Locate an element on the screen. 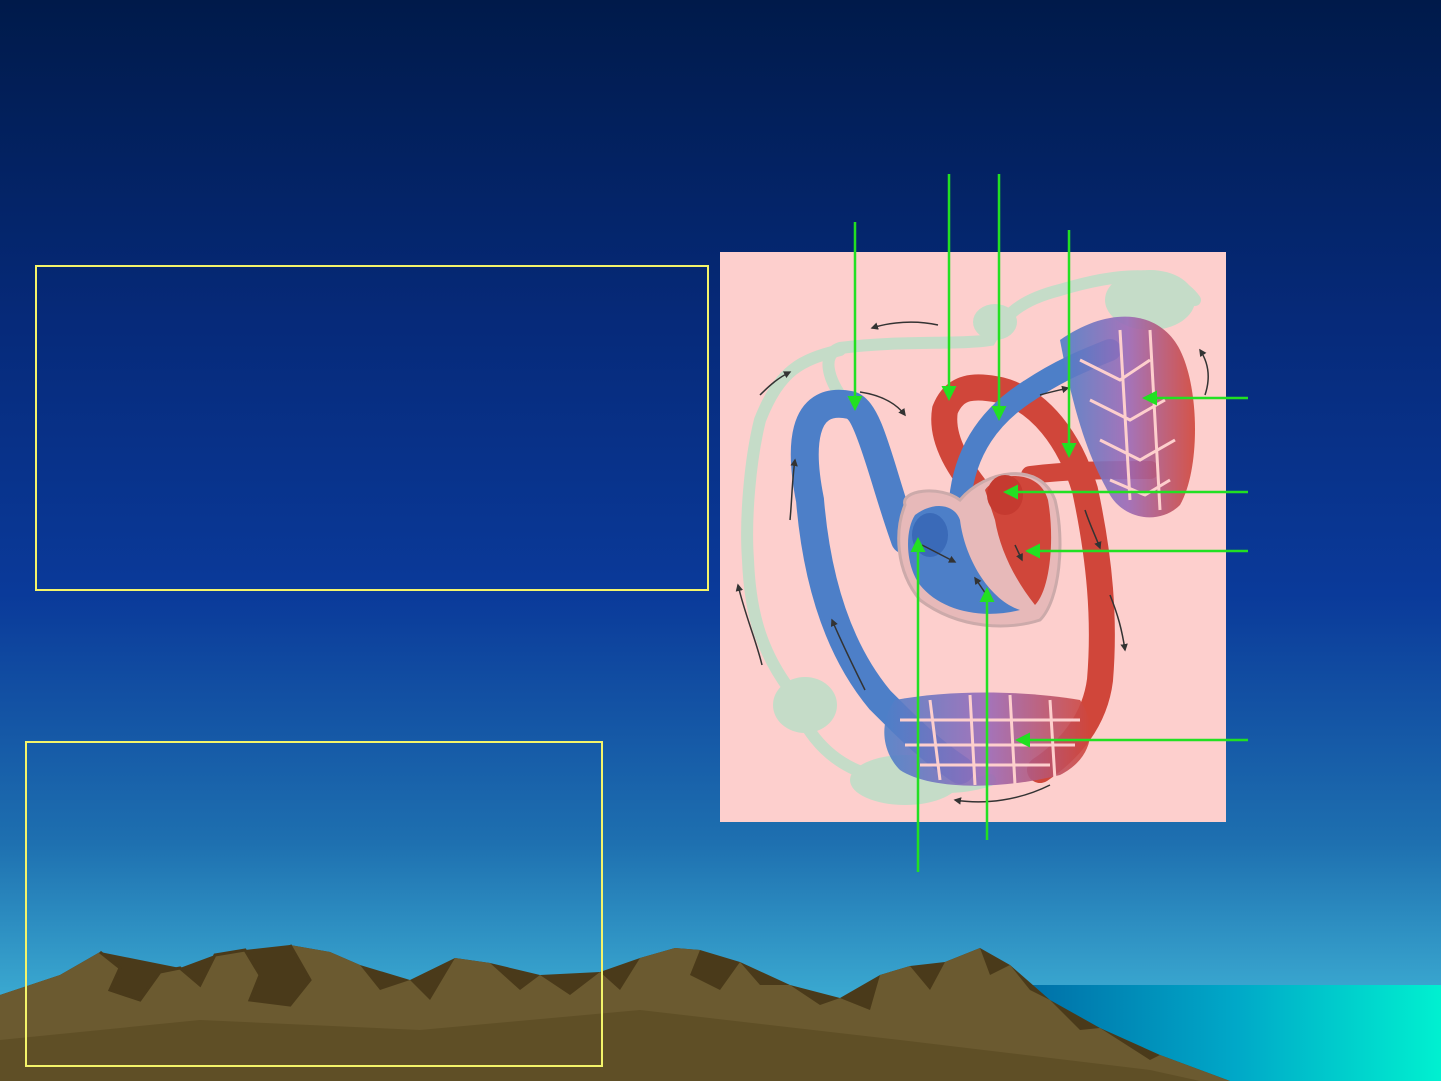 This screenshot has width=1441, height=1081. lymph-node-upper is located at coordinates (995, 322).